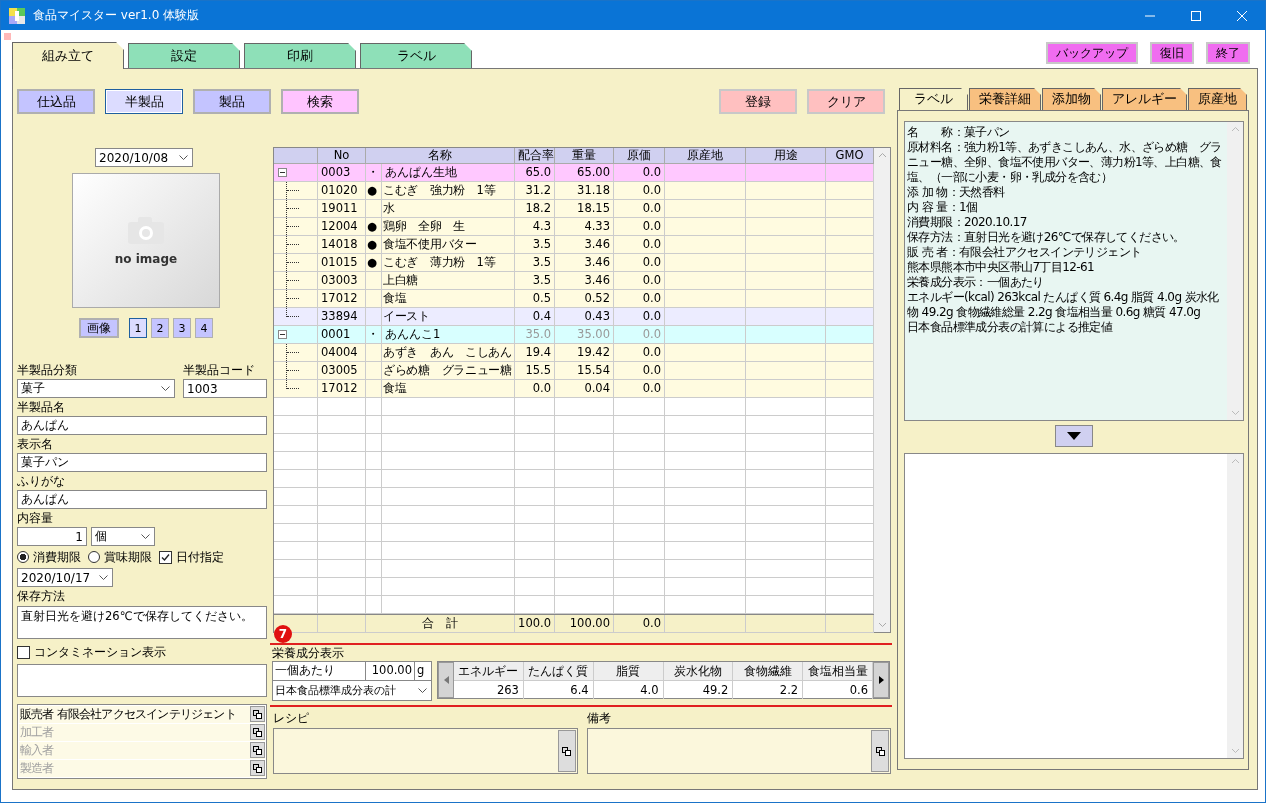 The image size is (1266, 803). What do you see at coordinates (99, 328) in the screenshot?
I see `image-button: 画像` at bounding box center [99, 328].